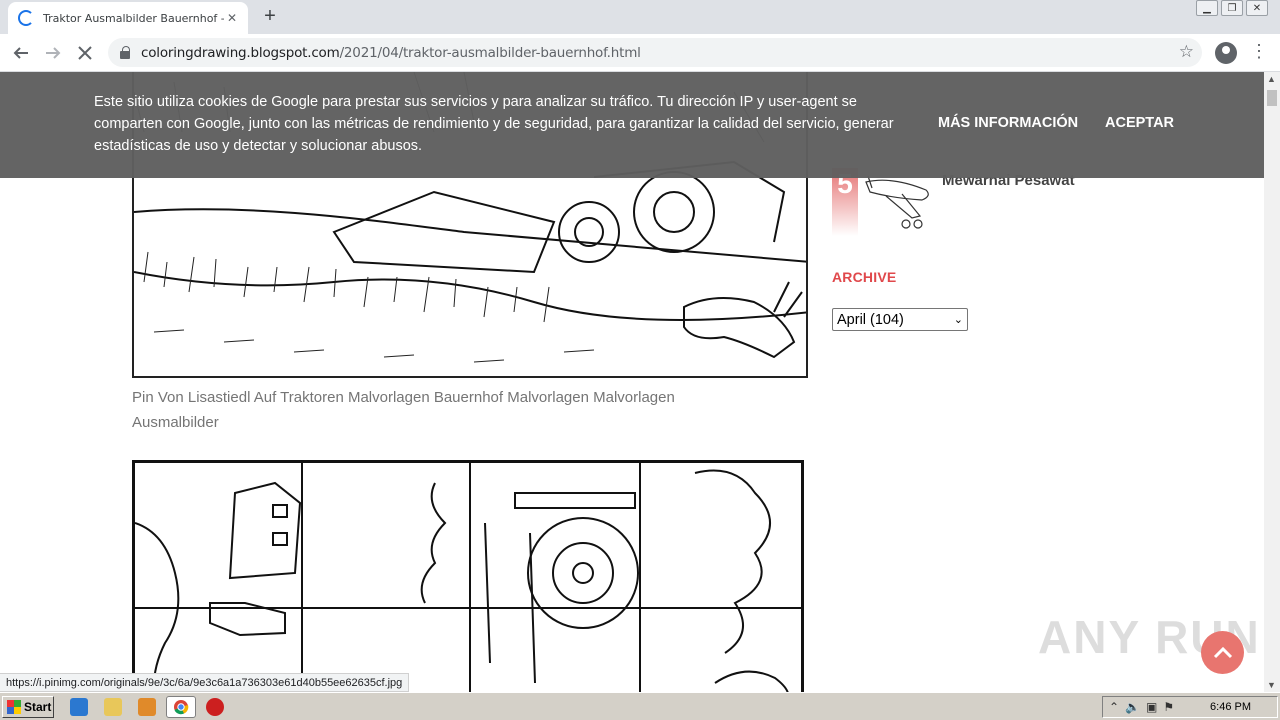  I want to click on menu-dots-icon: ⋮, so click(1259, 51).